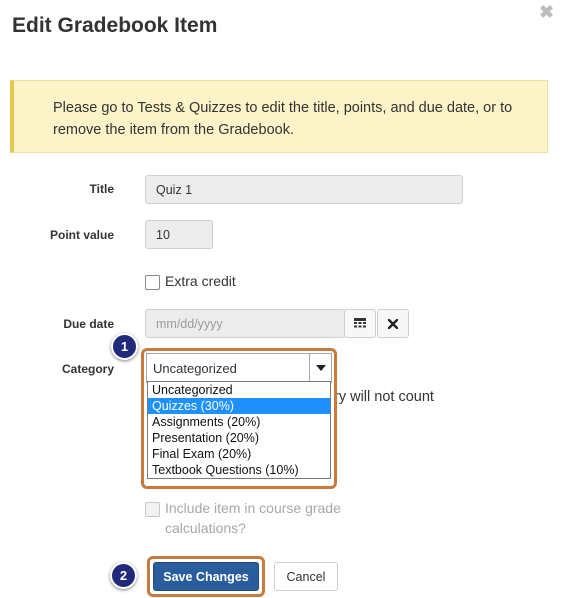 This screenshot has height=598, width=562. I want to click on cancel-button: Cancel, so click(306, 576).